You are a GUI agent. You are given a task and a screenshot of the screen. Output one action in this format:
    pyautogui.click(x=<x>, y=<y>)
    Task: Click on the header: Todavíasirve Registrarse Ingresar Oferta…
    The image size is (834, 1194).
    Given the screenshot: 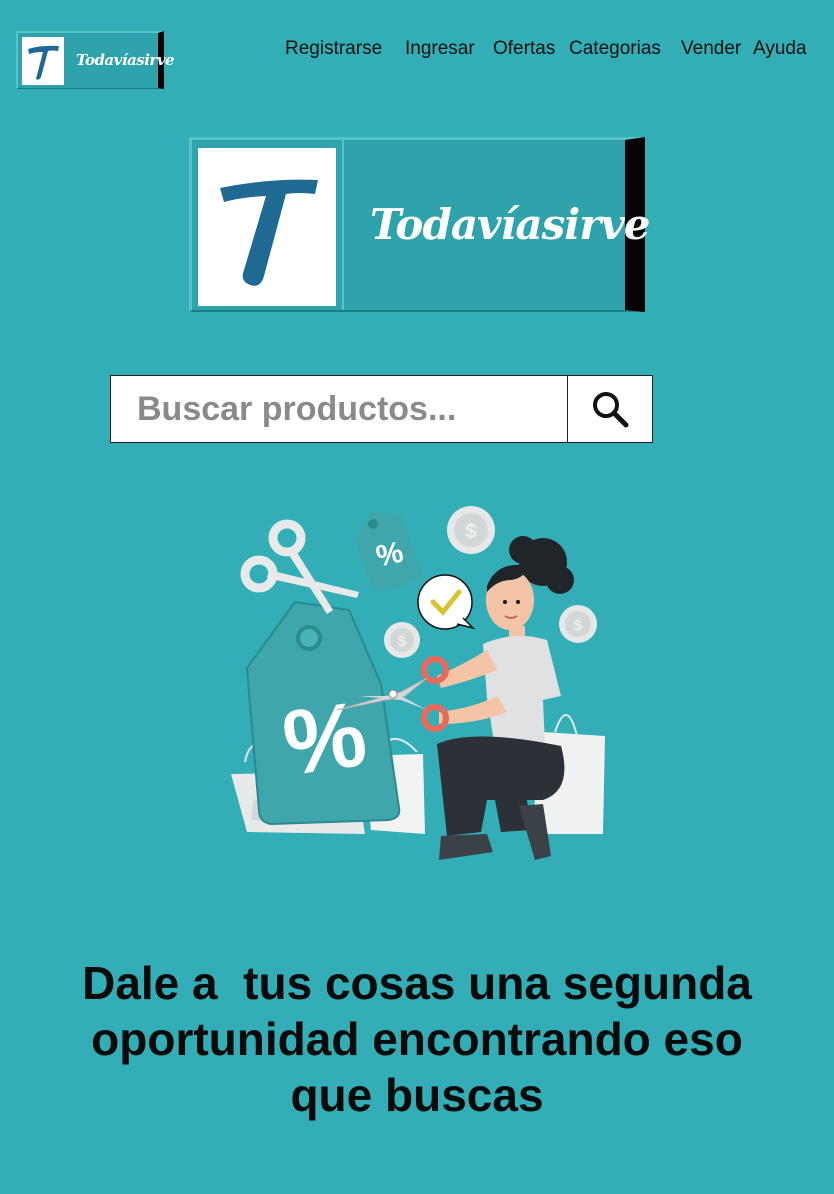 What is the action you would take?
    pyautogui.click(x=417, y=50)
    